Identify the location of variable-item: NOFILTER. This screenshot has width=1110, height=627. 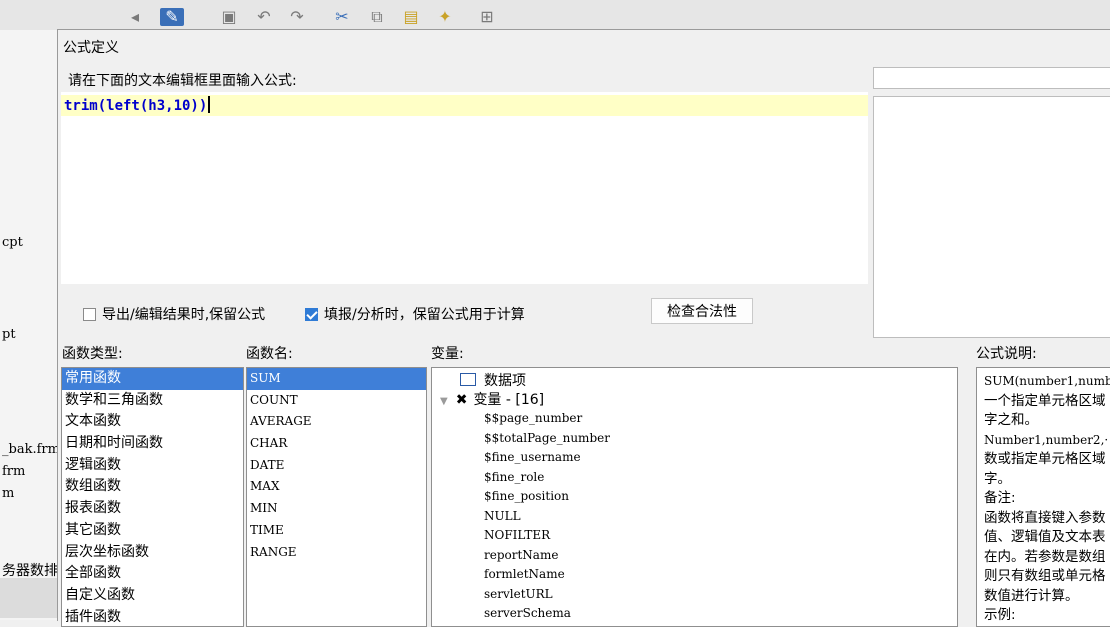
(517, 535).